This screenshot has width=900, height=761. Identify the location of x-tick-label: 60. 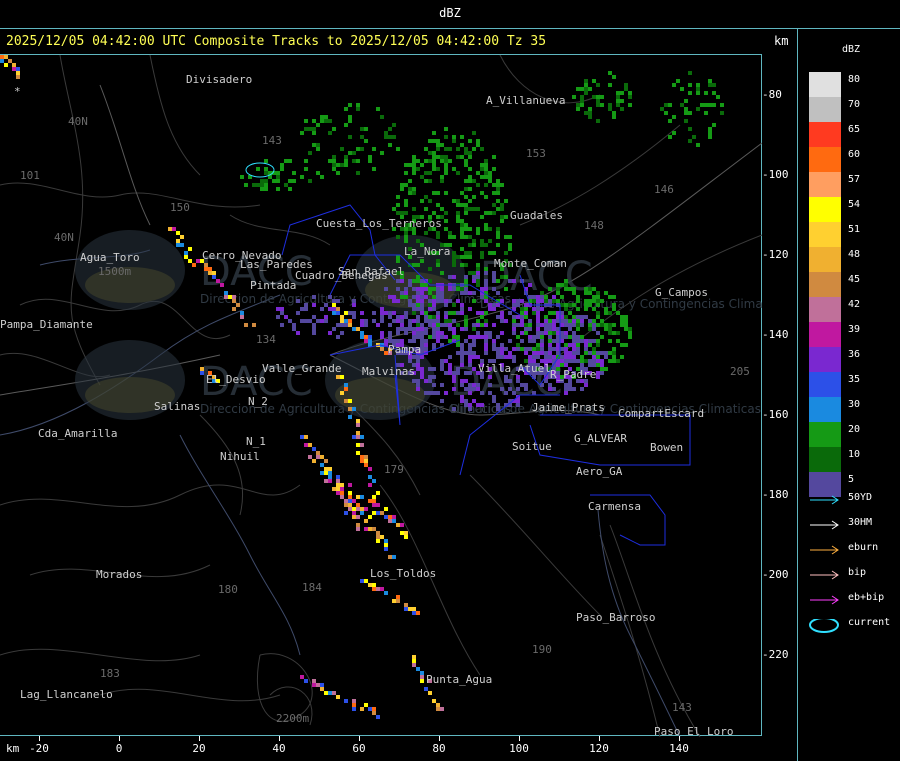
(359, 748).